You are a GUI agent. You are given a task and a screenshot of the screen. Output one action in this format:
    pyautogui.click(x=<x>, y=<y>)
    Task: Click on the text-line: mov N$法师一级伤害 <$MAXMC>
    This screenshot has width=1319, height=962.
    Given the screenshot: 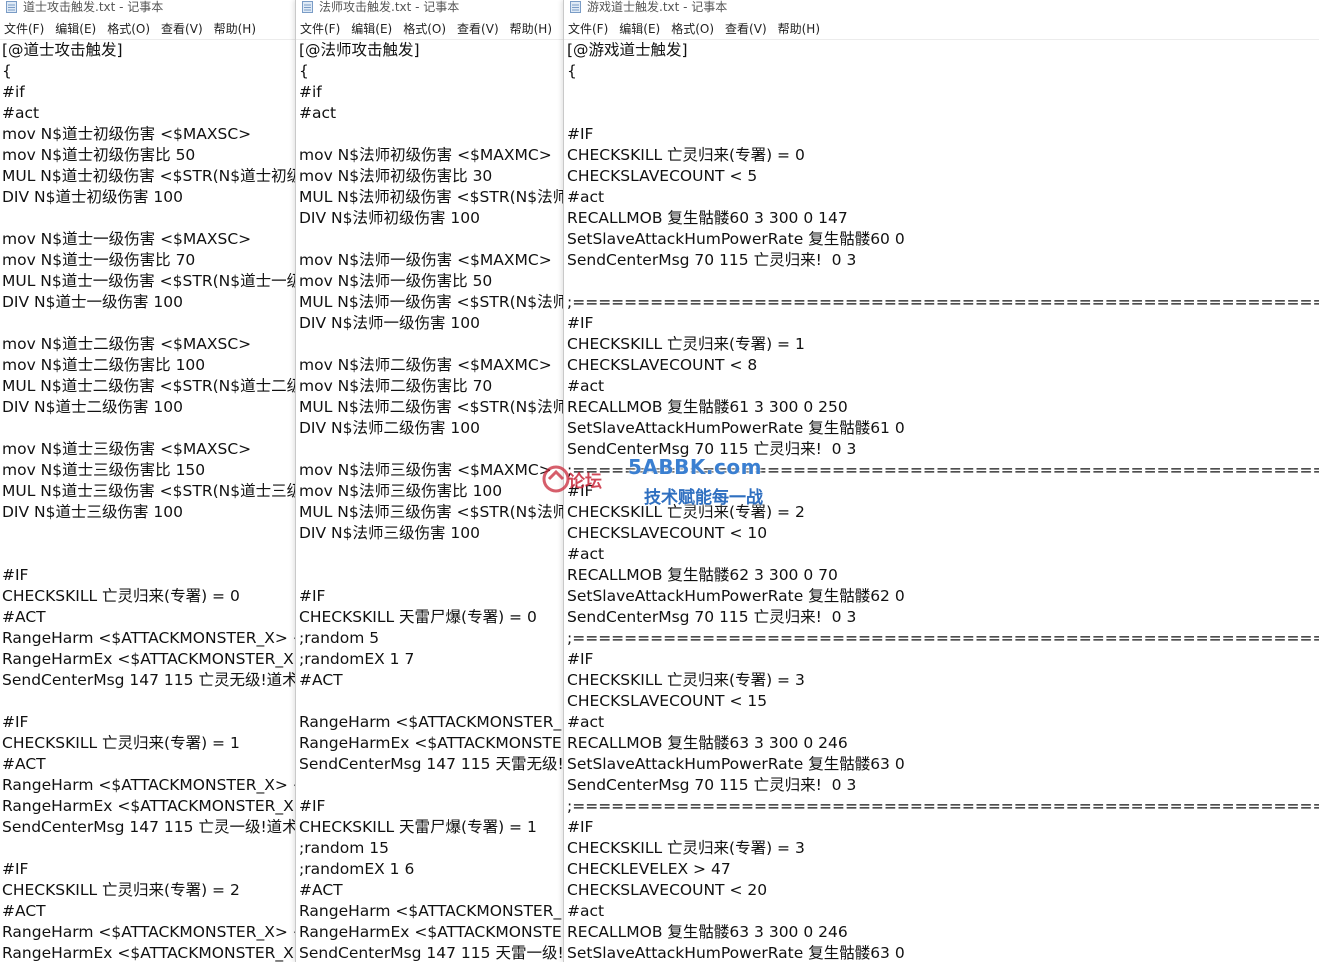 What is the action you would take?
    pyautogui.click(x=425, y=260)
    